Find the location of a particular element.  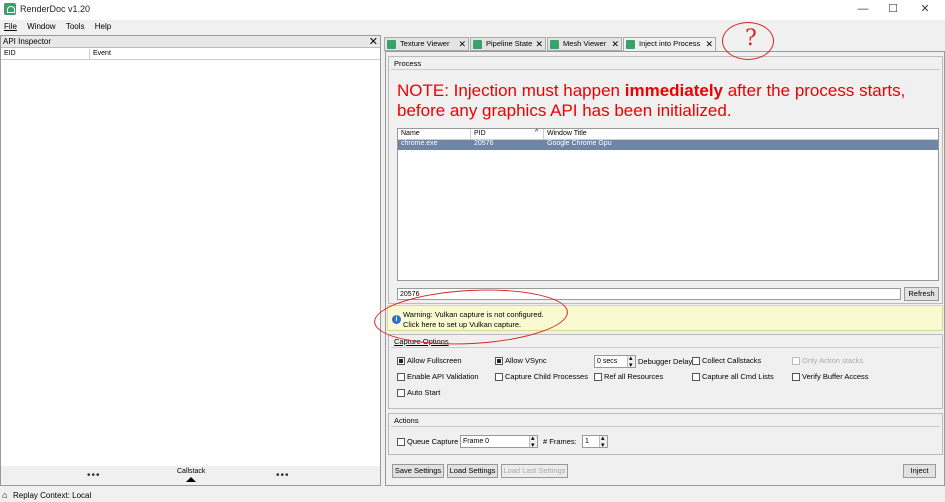

api-inspector-footer: ••• Callstack ••• is located at coordinates (190, 475).